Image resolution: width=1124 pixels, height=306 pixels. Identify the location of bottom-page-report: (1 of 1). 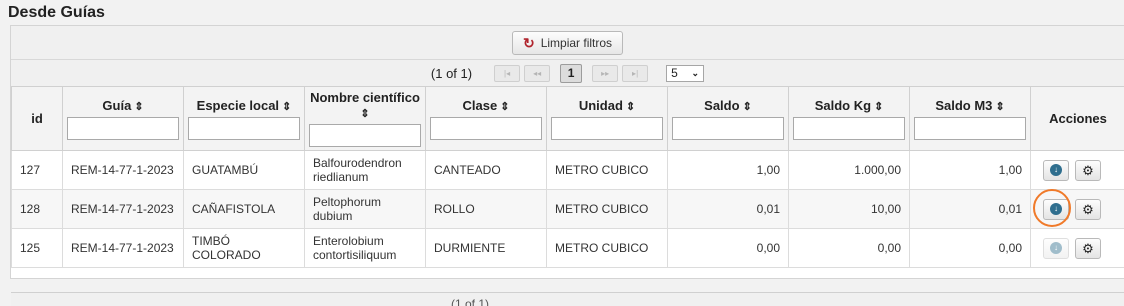
(470, 301).